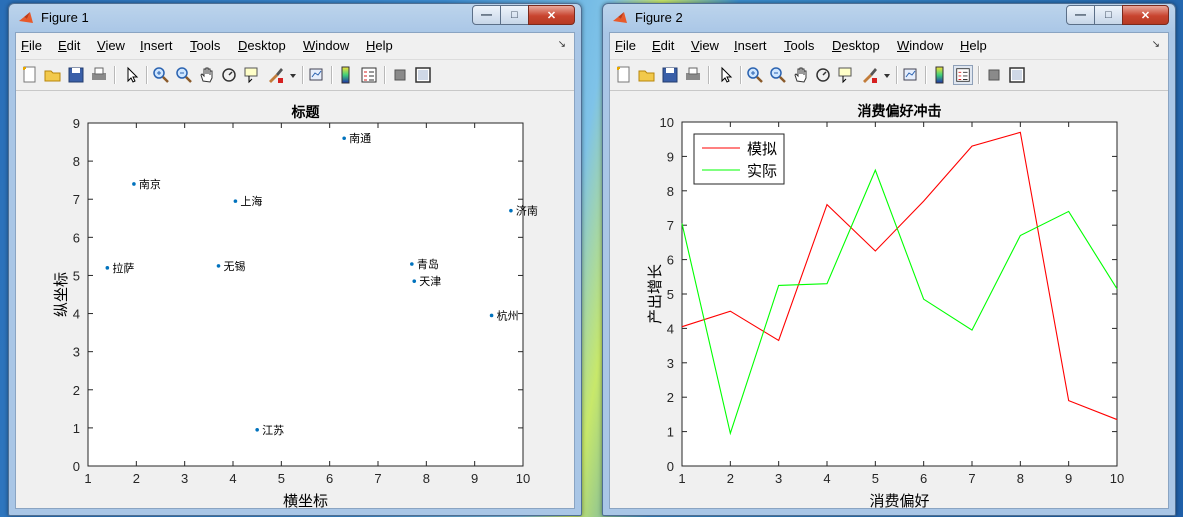  Describe the element at coordinates (889, 17) in the screenshot. I see `title-bar: Figure 2 — □ ✕` at that location.